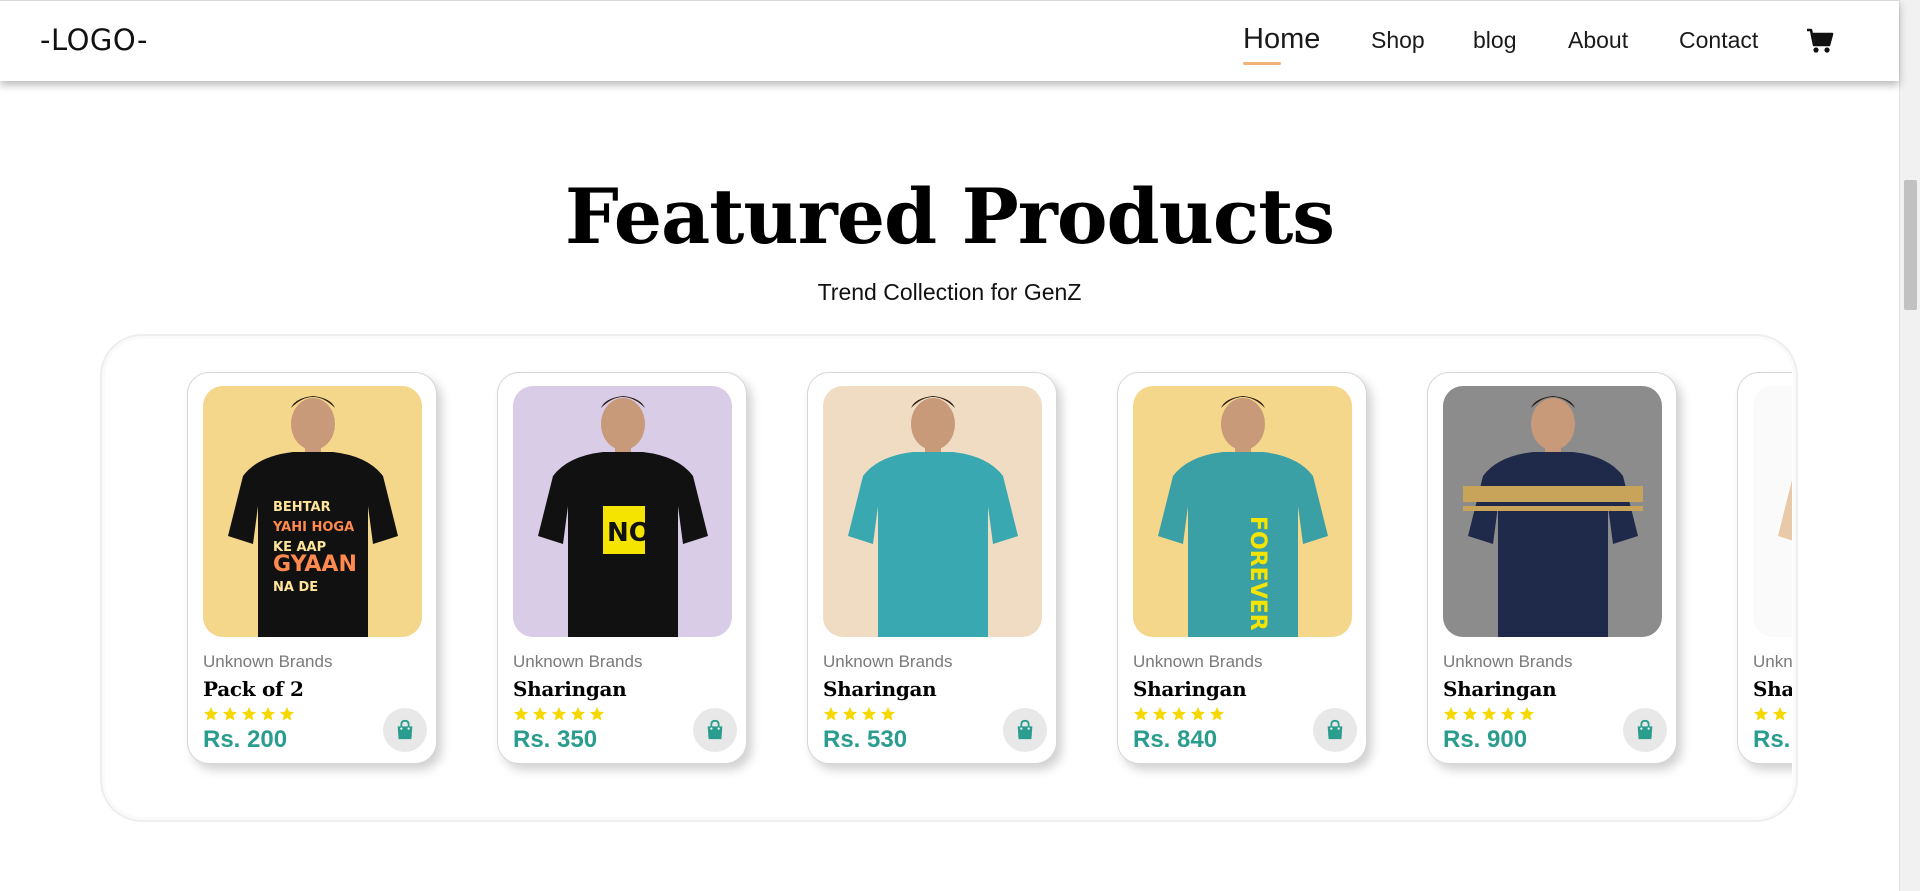 The width and height of the screenshot is (1920, 891). What do you see at coordinates (949, 292) in the screenshot?
I see `section-subtitle: Trend Collection for GenZ` at bounding box center [949, 292].